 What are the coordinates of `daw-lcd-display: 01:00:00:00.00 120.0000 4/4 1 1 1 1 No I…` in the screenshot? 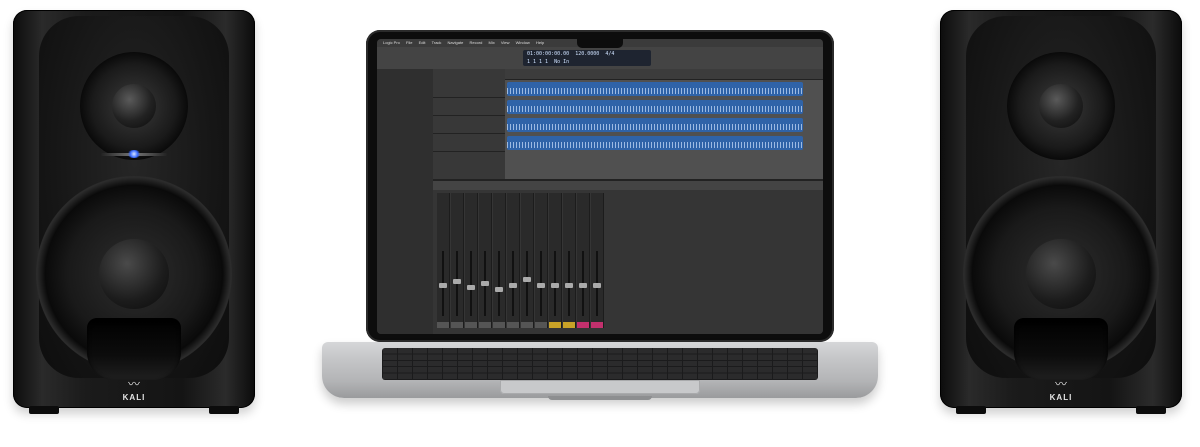 It's located at (587, 58).